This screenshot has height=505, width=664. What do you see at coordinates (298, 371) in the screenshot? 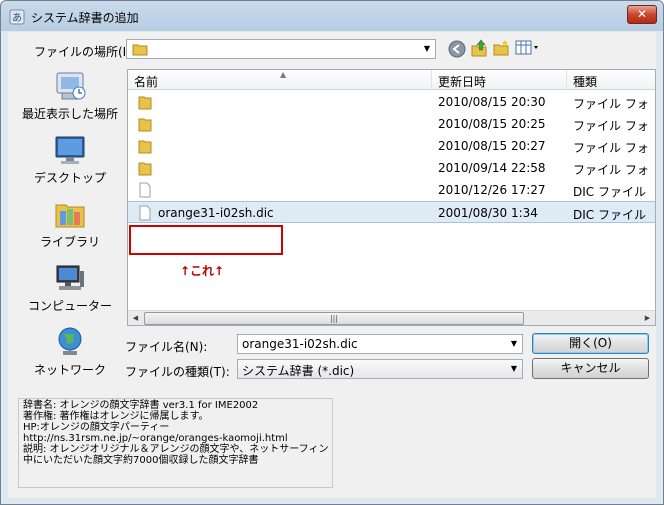
I see `filetype-value: システム辞書 (*.dic)` at bounding box center [298, 371].